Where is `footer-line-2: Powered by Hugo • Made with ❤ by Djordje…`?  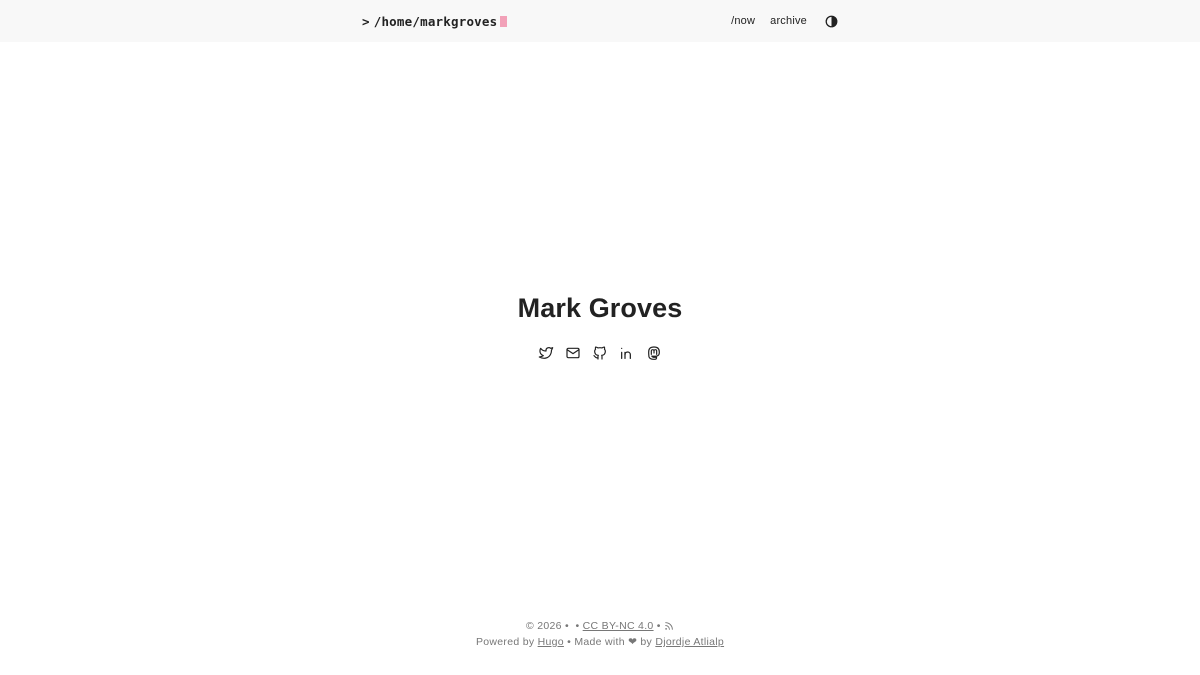
footer-line-2: Powered by Hugo • Made with ❤ by Djordje… is located at coordinates (600, 642).